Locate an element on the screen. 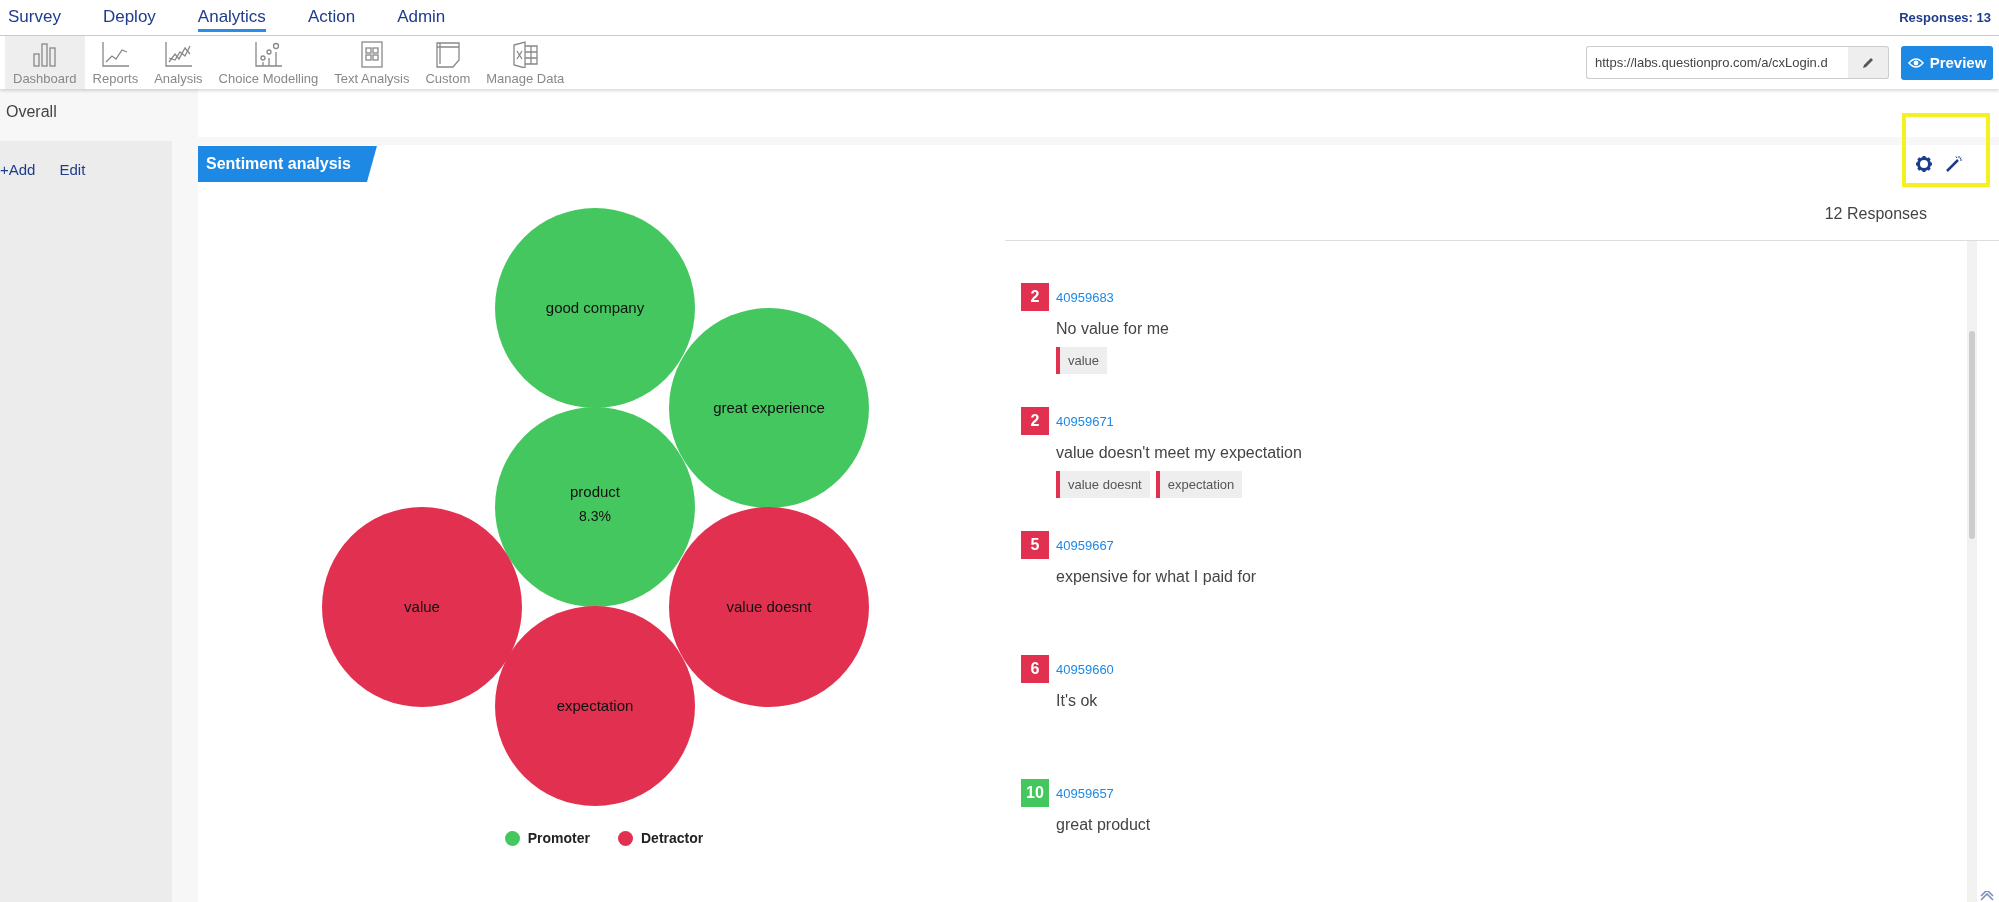 Image resolution: width=1999 pixels, height=902 pixels. toolbar-multiline-icon is located at coordinates (178, 54).